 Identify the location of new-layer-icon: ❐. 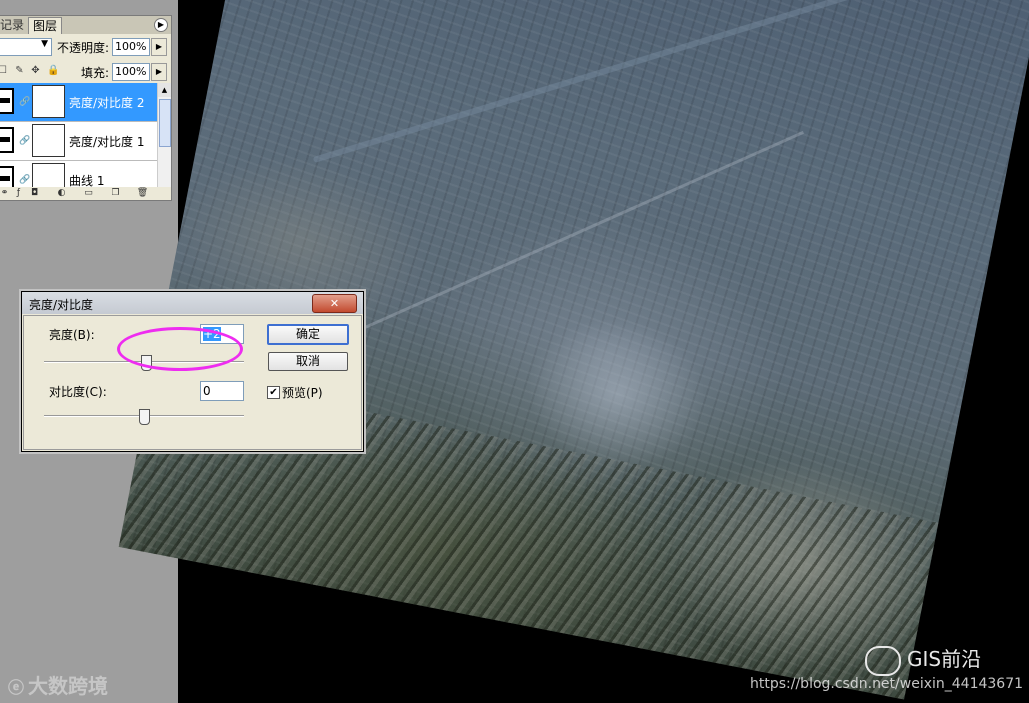
(115, 193).